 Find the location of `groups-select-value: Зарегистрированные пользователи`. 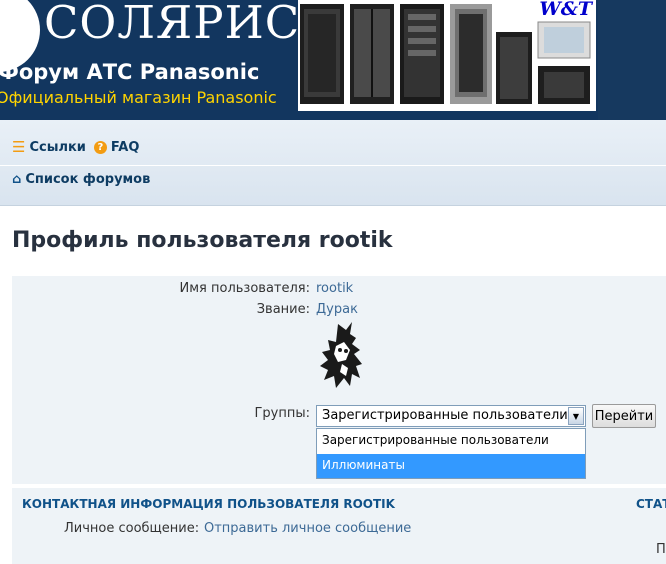

groups-select-value: Зарегистрированные пользователи is located at coordinates (445, 415).